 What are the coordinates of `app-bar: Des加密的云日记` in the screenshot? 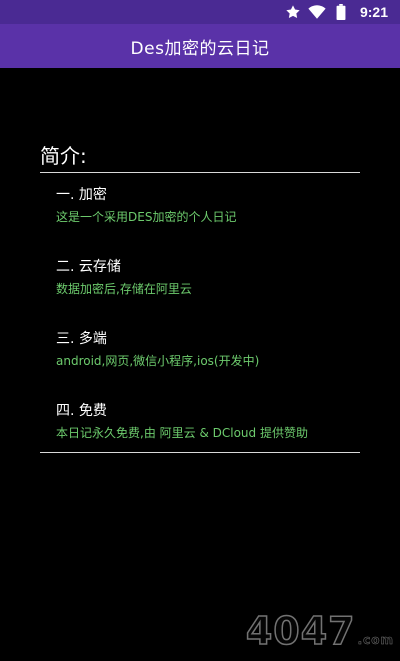 It's located at (200, 46).